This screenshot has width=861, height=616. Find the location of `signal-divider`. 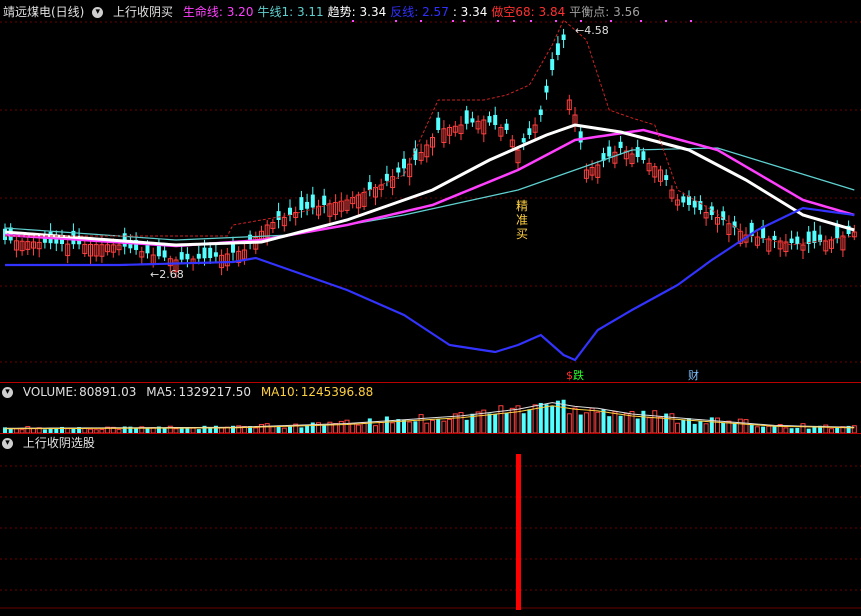

signal-divider is located at coordinates (430, 433).